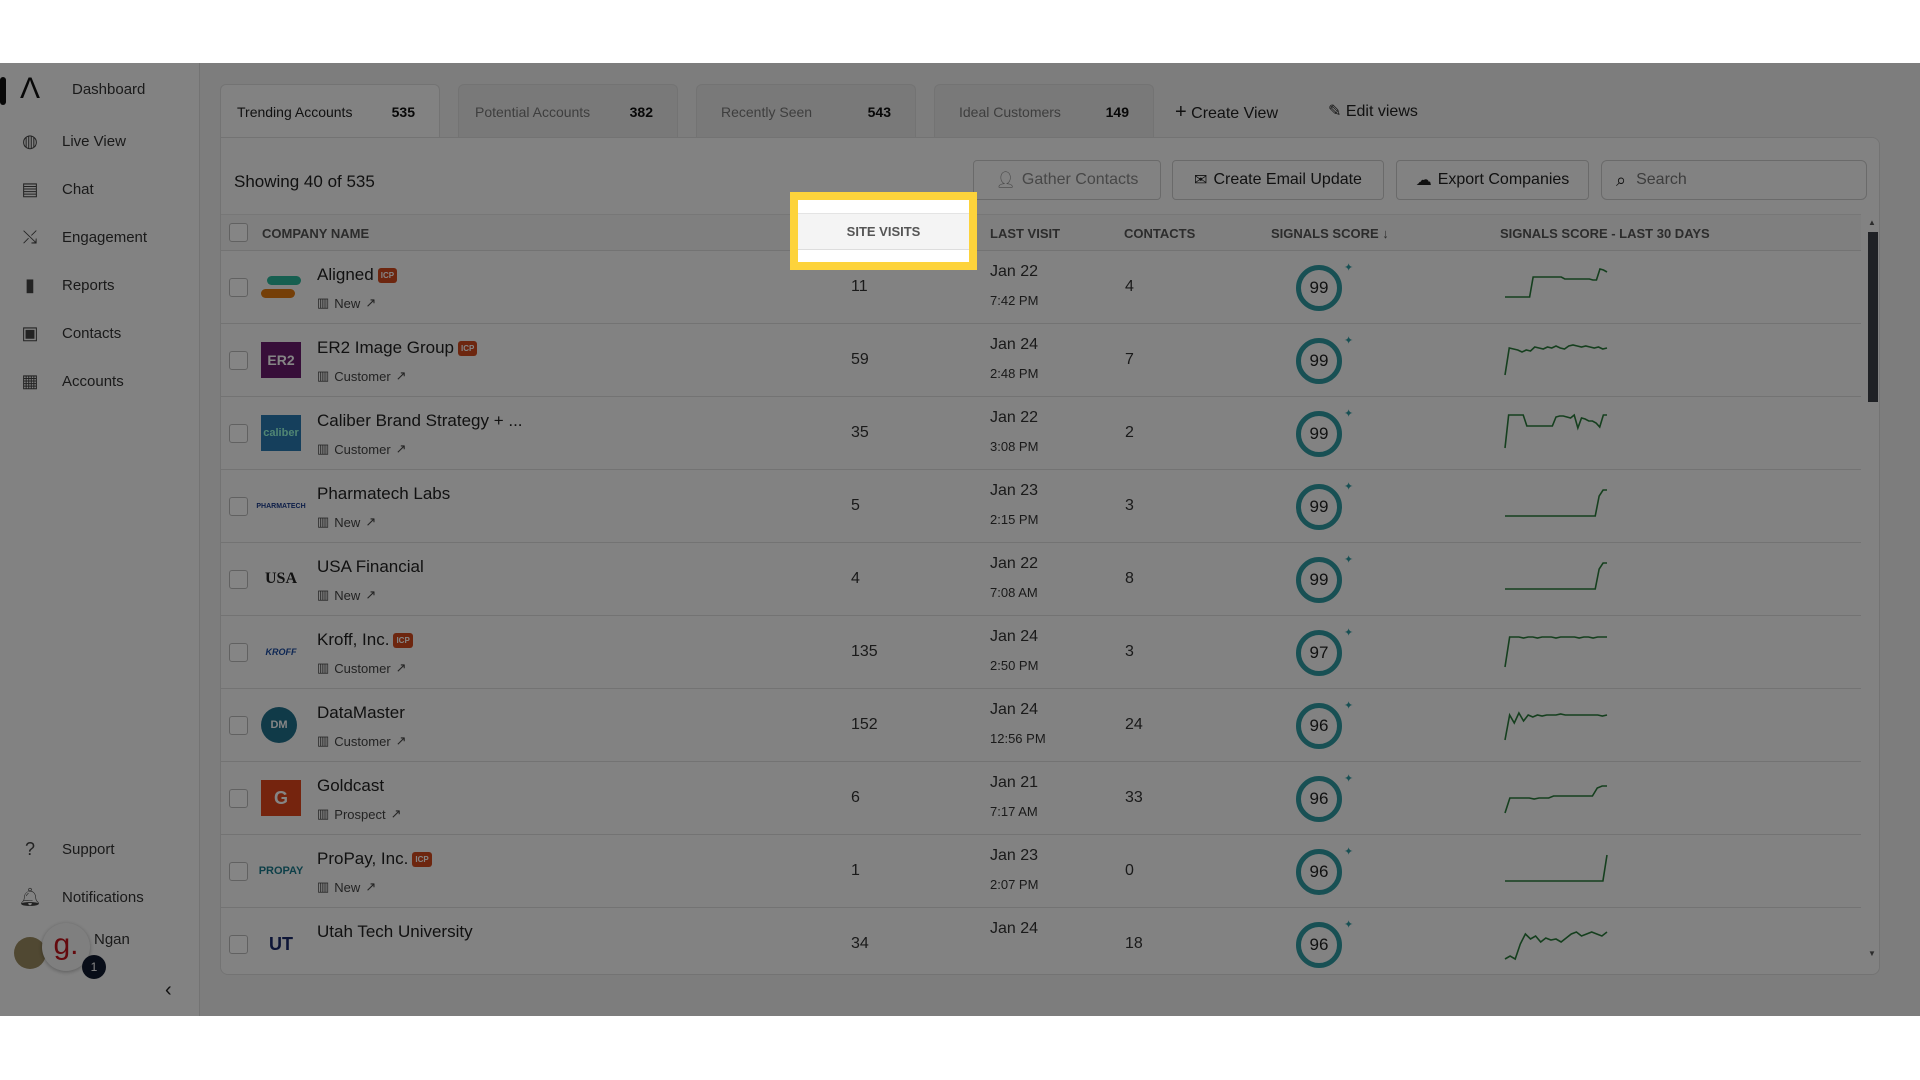 This screenshot has width=1920, height=1080. Describe the element at coordinates (82, 237) in the screenshot. I see `sidebar-item-engagement: ⤯ Engagement` at that location.